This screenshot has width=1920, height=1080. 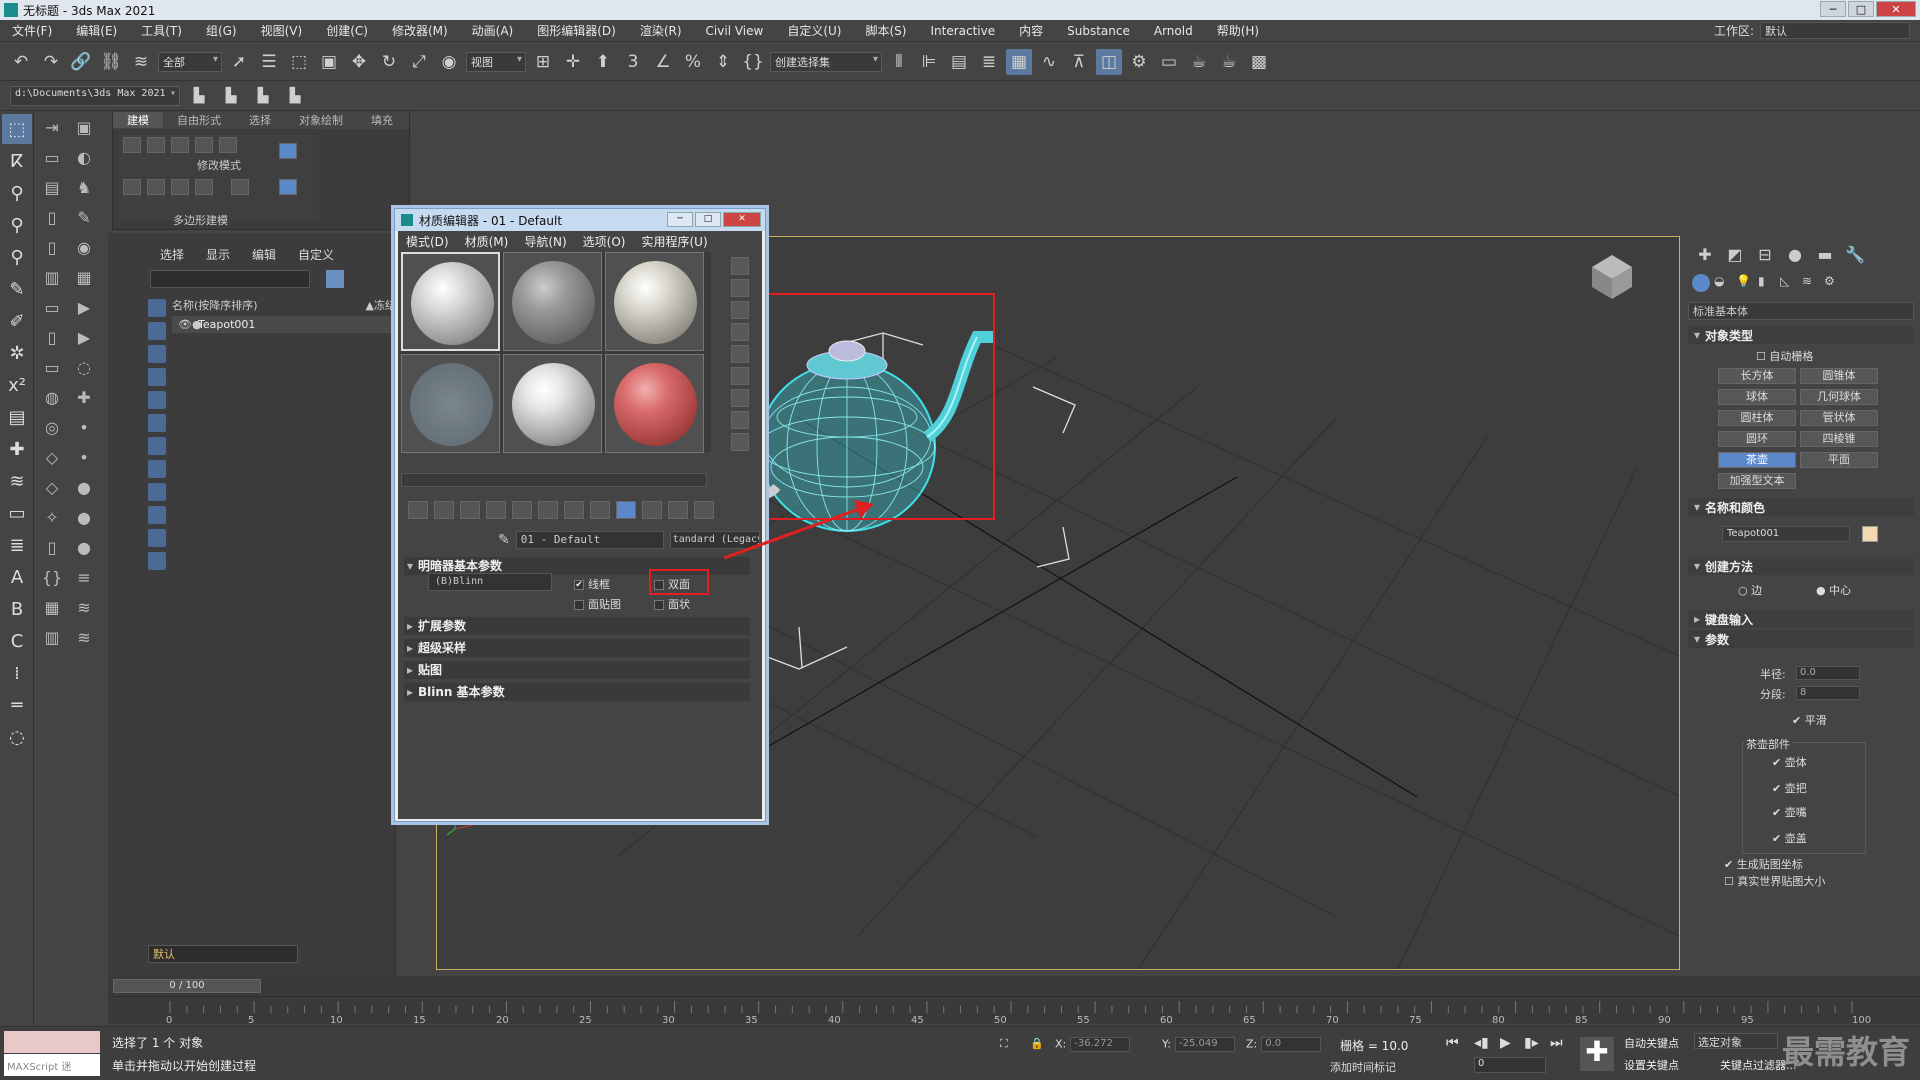 I want to click on mirror-icon: ⫴, so click(x=899, y=62).